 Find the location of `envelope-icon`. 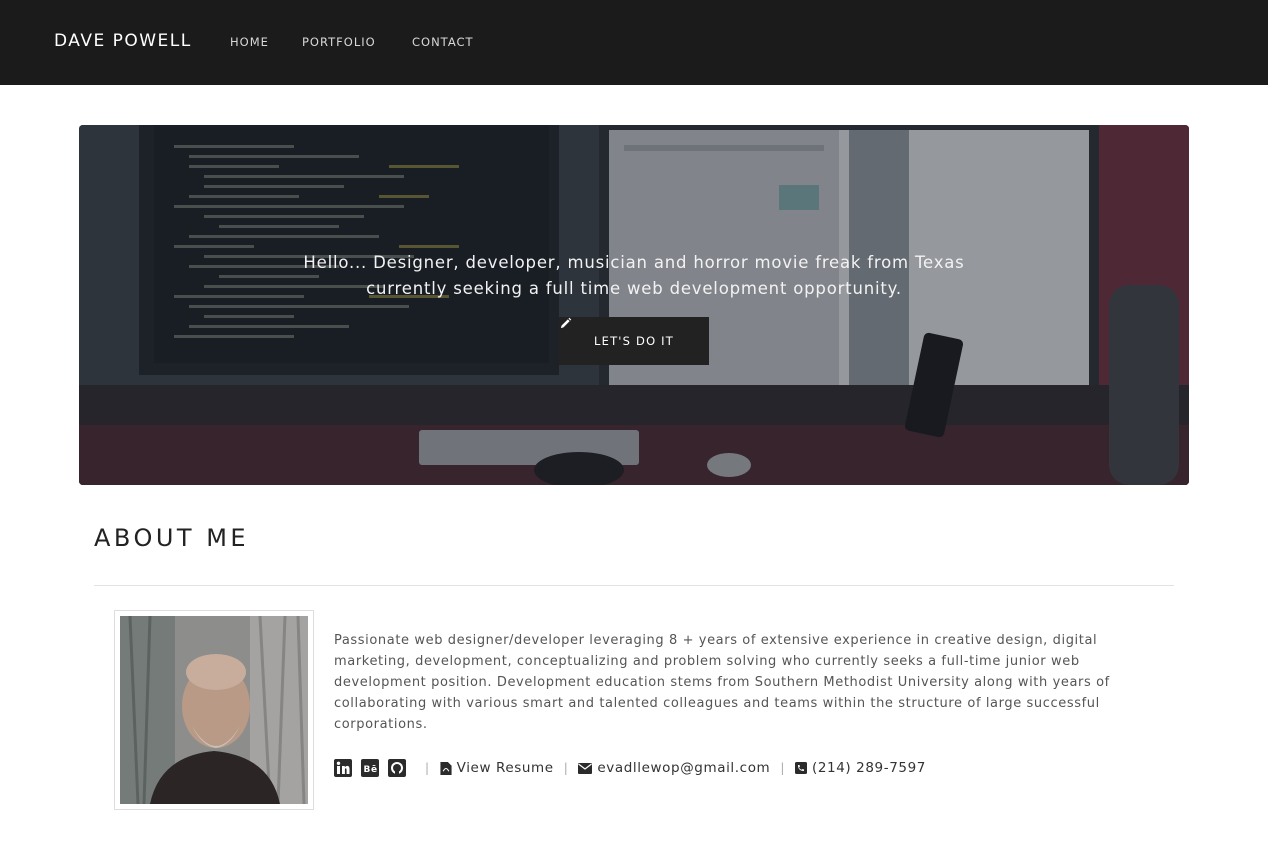

envelope-icon is located at coordinates (585, 768).